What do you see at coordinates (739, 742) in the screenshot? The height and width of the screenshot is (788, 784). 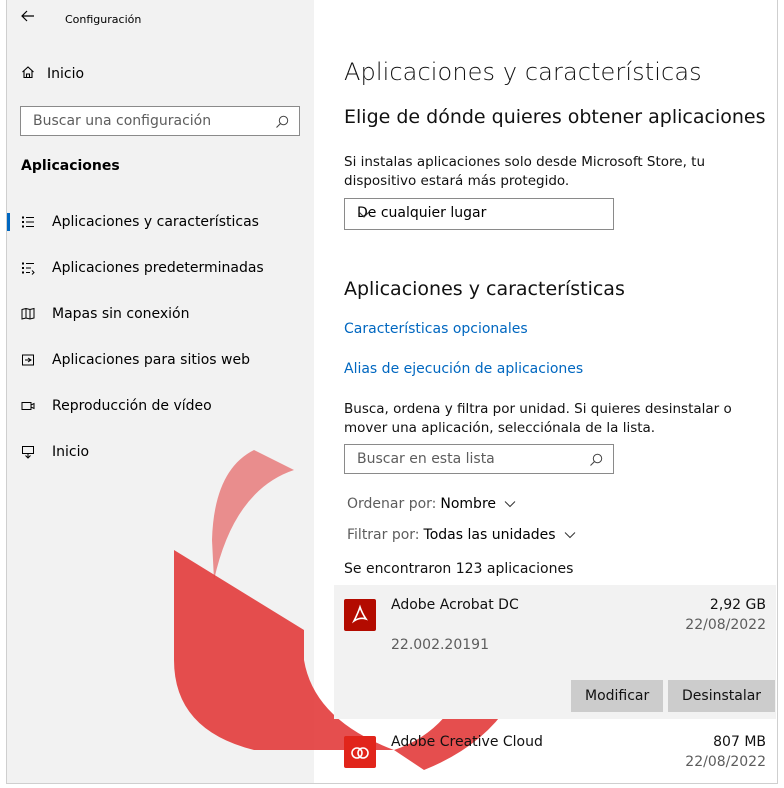 I see `app-size: 807 MB` at bounding box center [739, 742].